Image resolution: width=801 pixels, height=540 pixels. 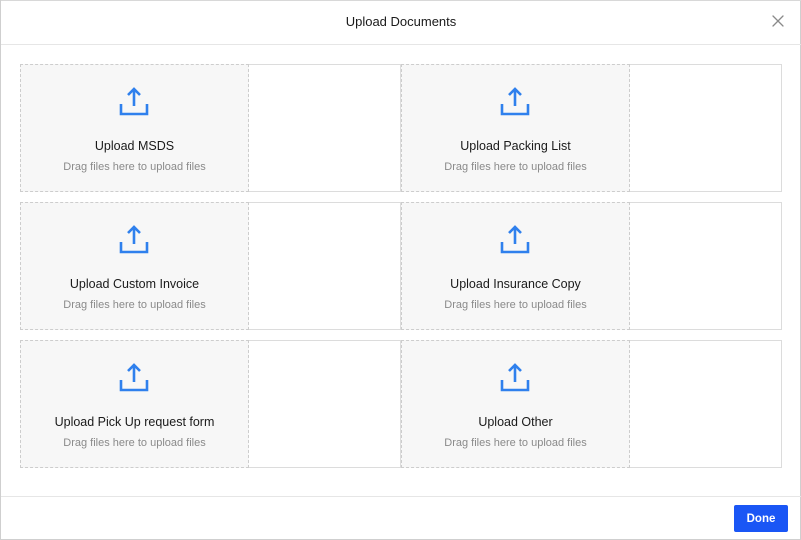 I want to click on dialog-footer: Done, so click(x=401, y=518).